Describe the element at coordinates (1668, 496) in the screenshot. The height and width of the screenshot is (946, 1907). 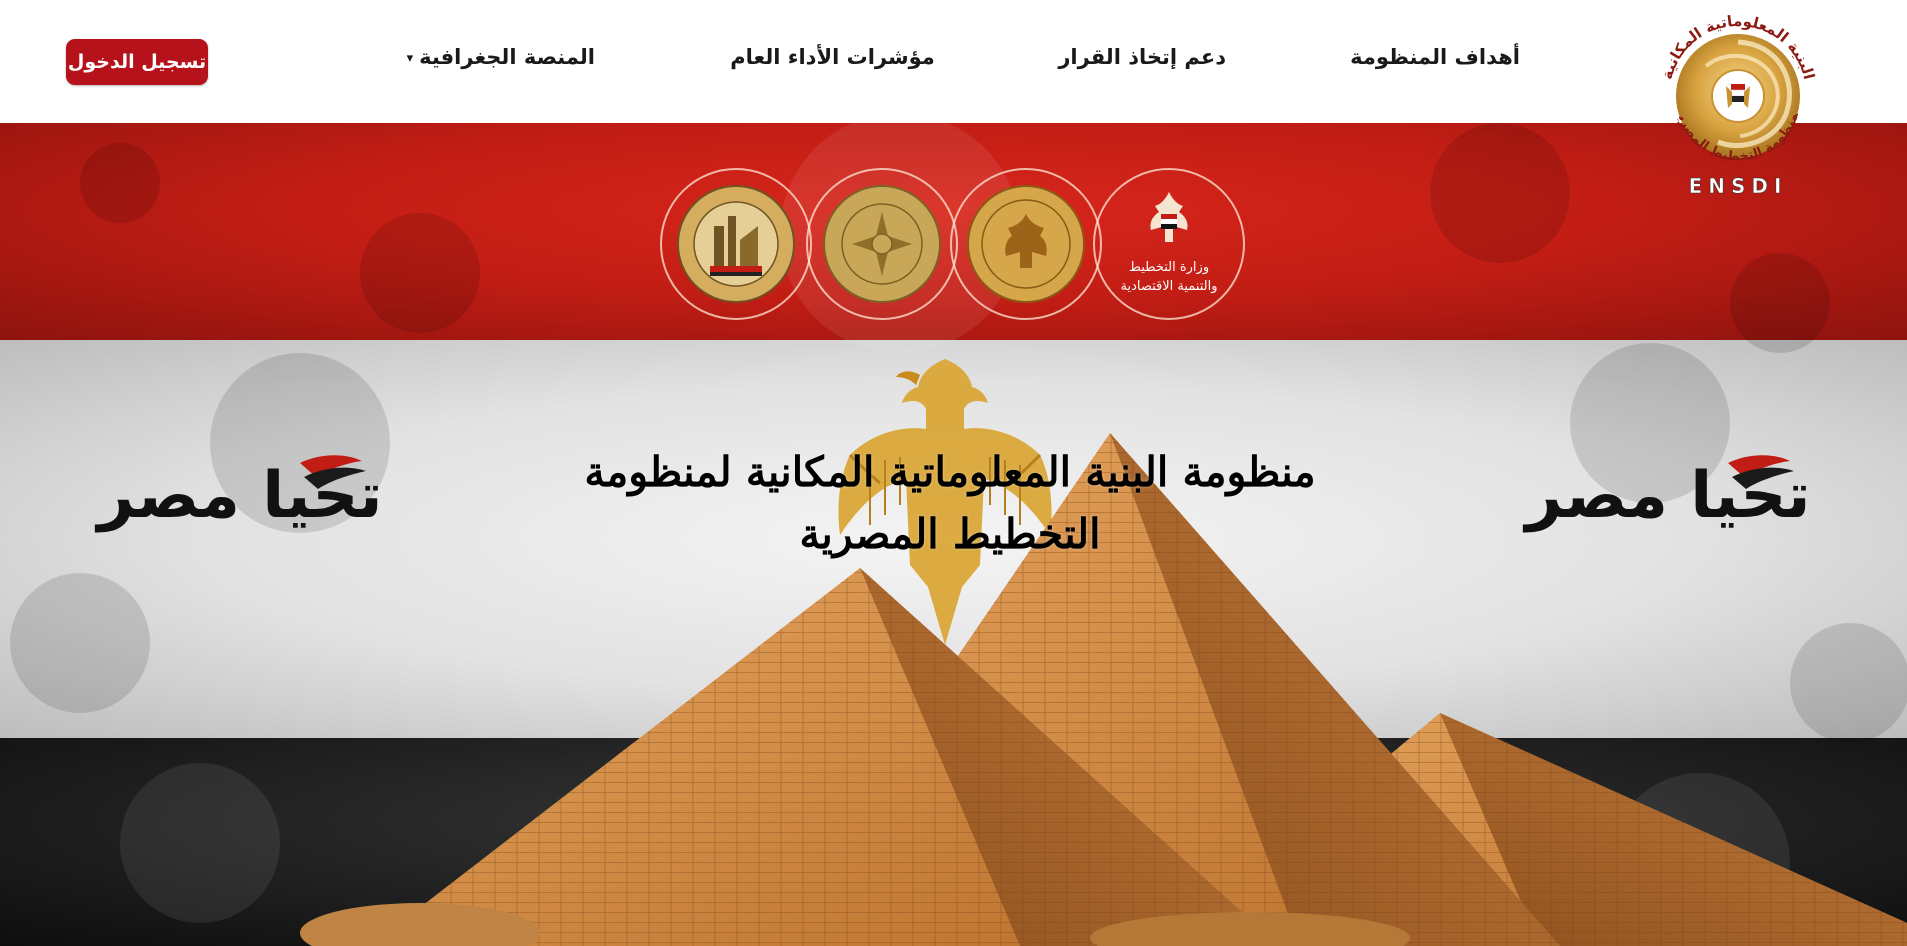
I see `tahya-masr-logo-right: تحيا مصر` at that location.